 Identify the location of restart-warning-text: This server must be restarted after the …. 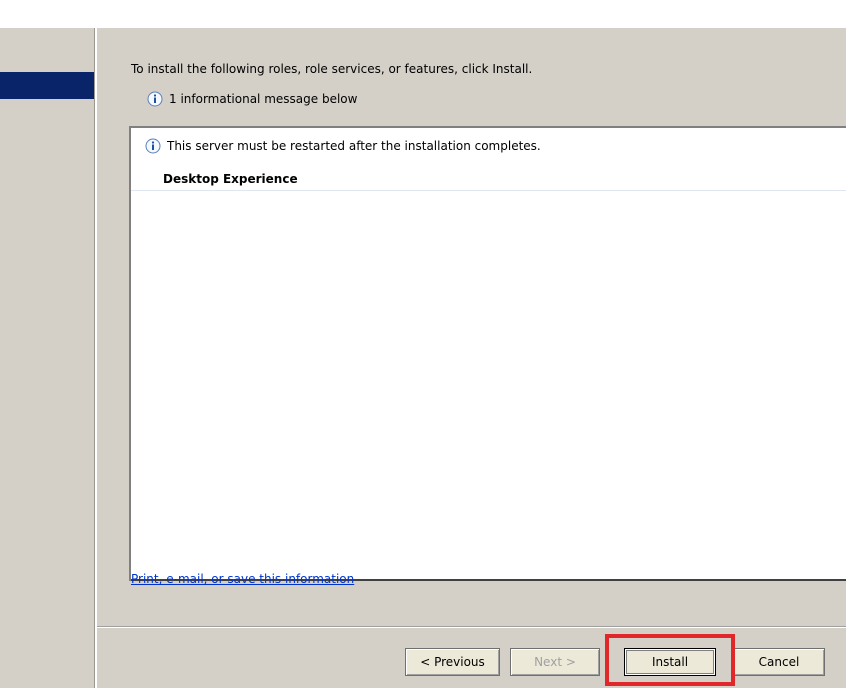
(354, 146).